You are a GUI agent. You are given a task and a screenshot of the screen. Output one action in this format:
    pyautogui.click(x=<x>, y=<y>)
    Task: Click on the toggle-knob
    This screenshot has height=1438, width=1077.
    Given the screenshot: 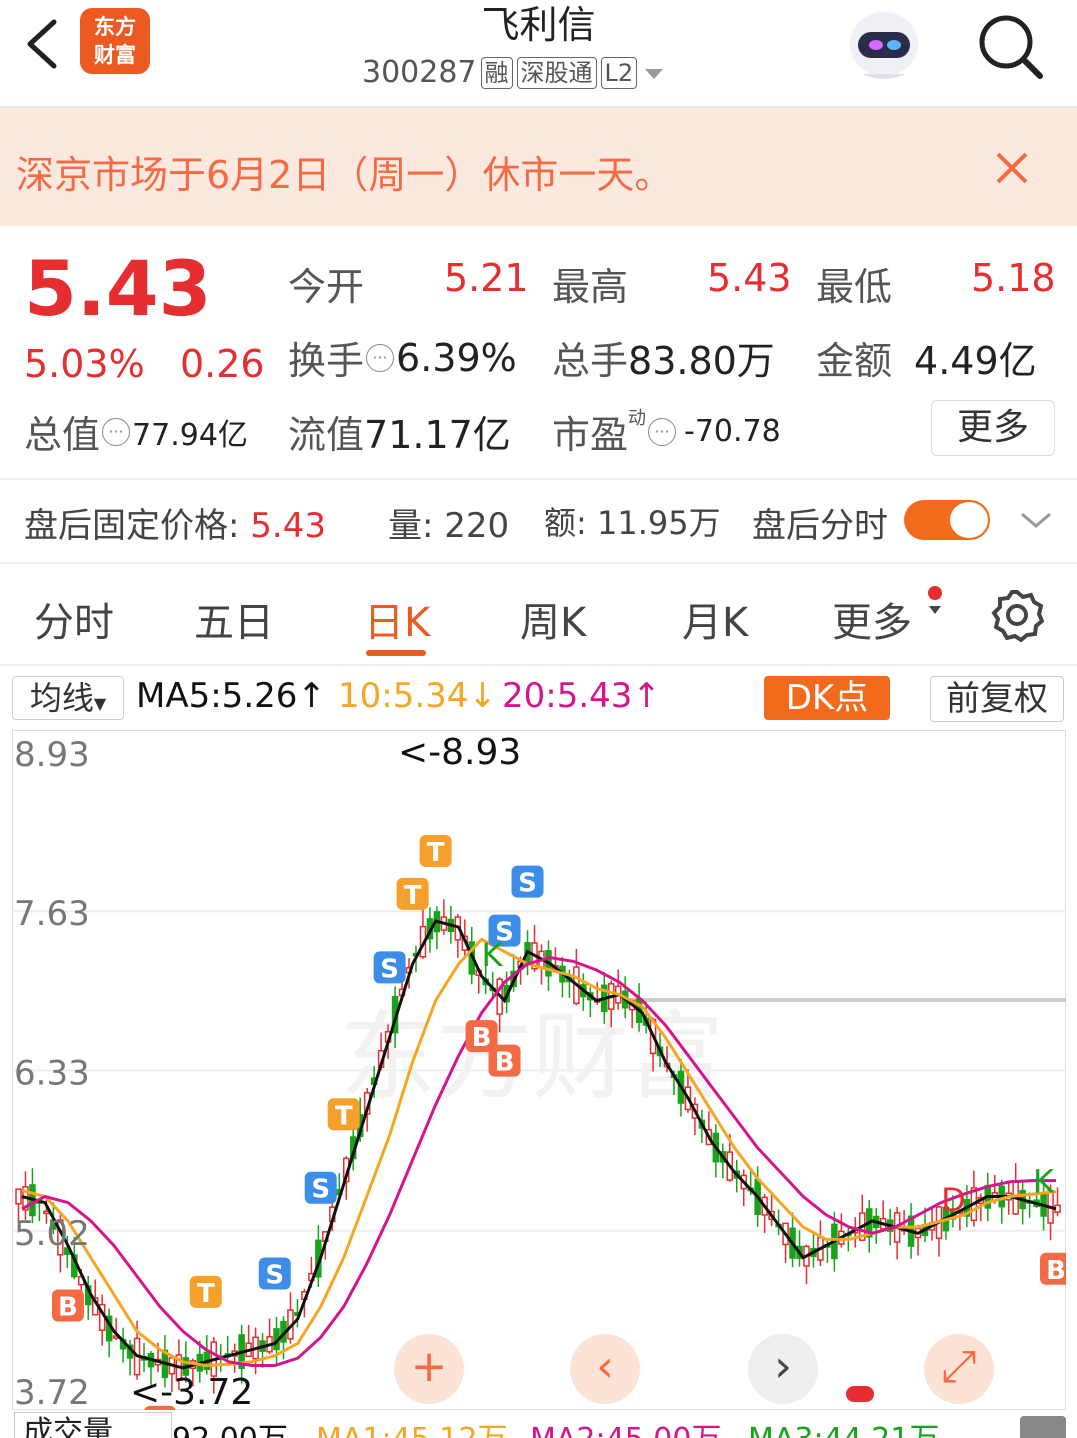 What is the action you would take?
    pyautogui.click(x=969, y=520)
    